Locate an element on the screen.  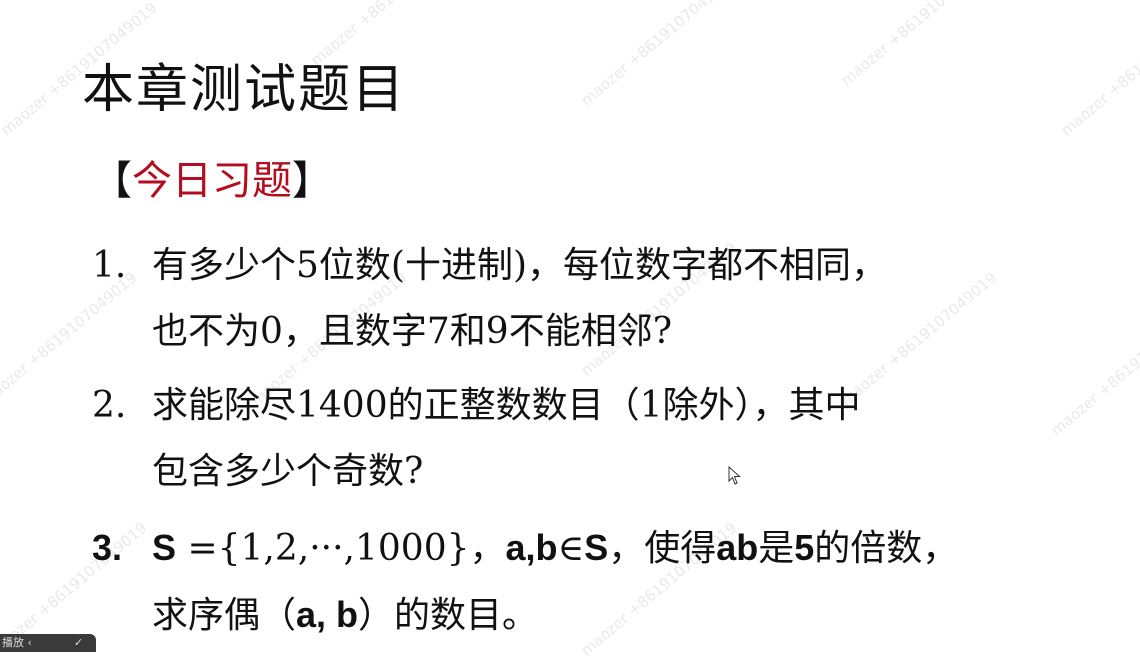
question-number: 3. is located at coordinates (107, 547).